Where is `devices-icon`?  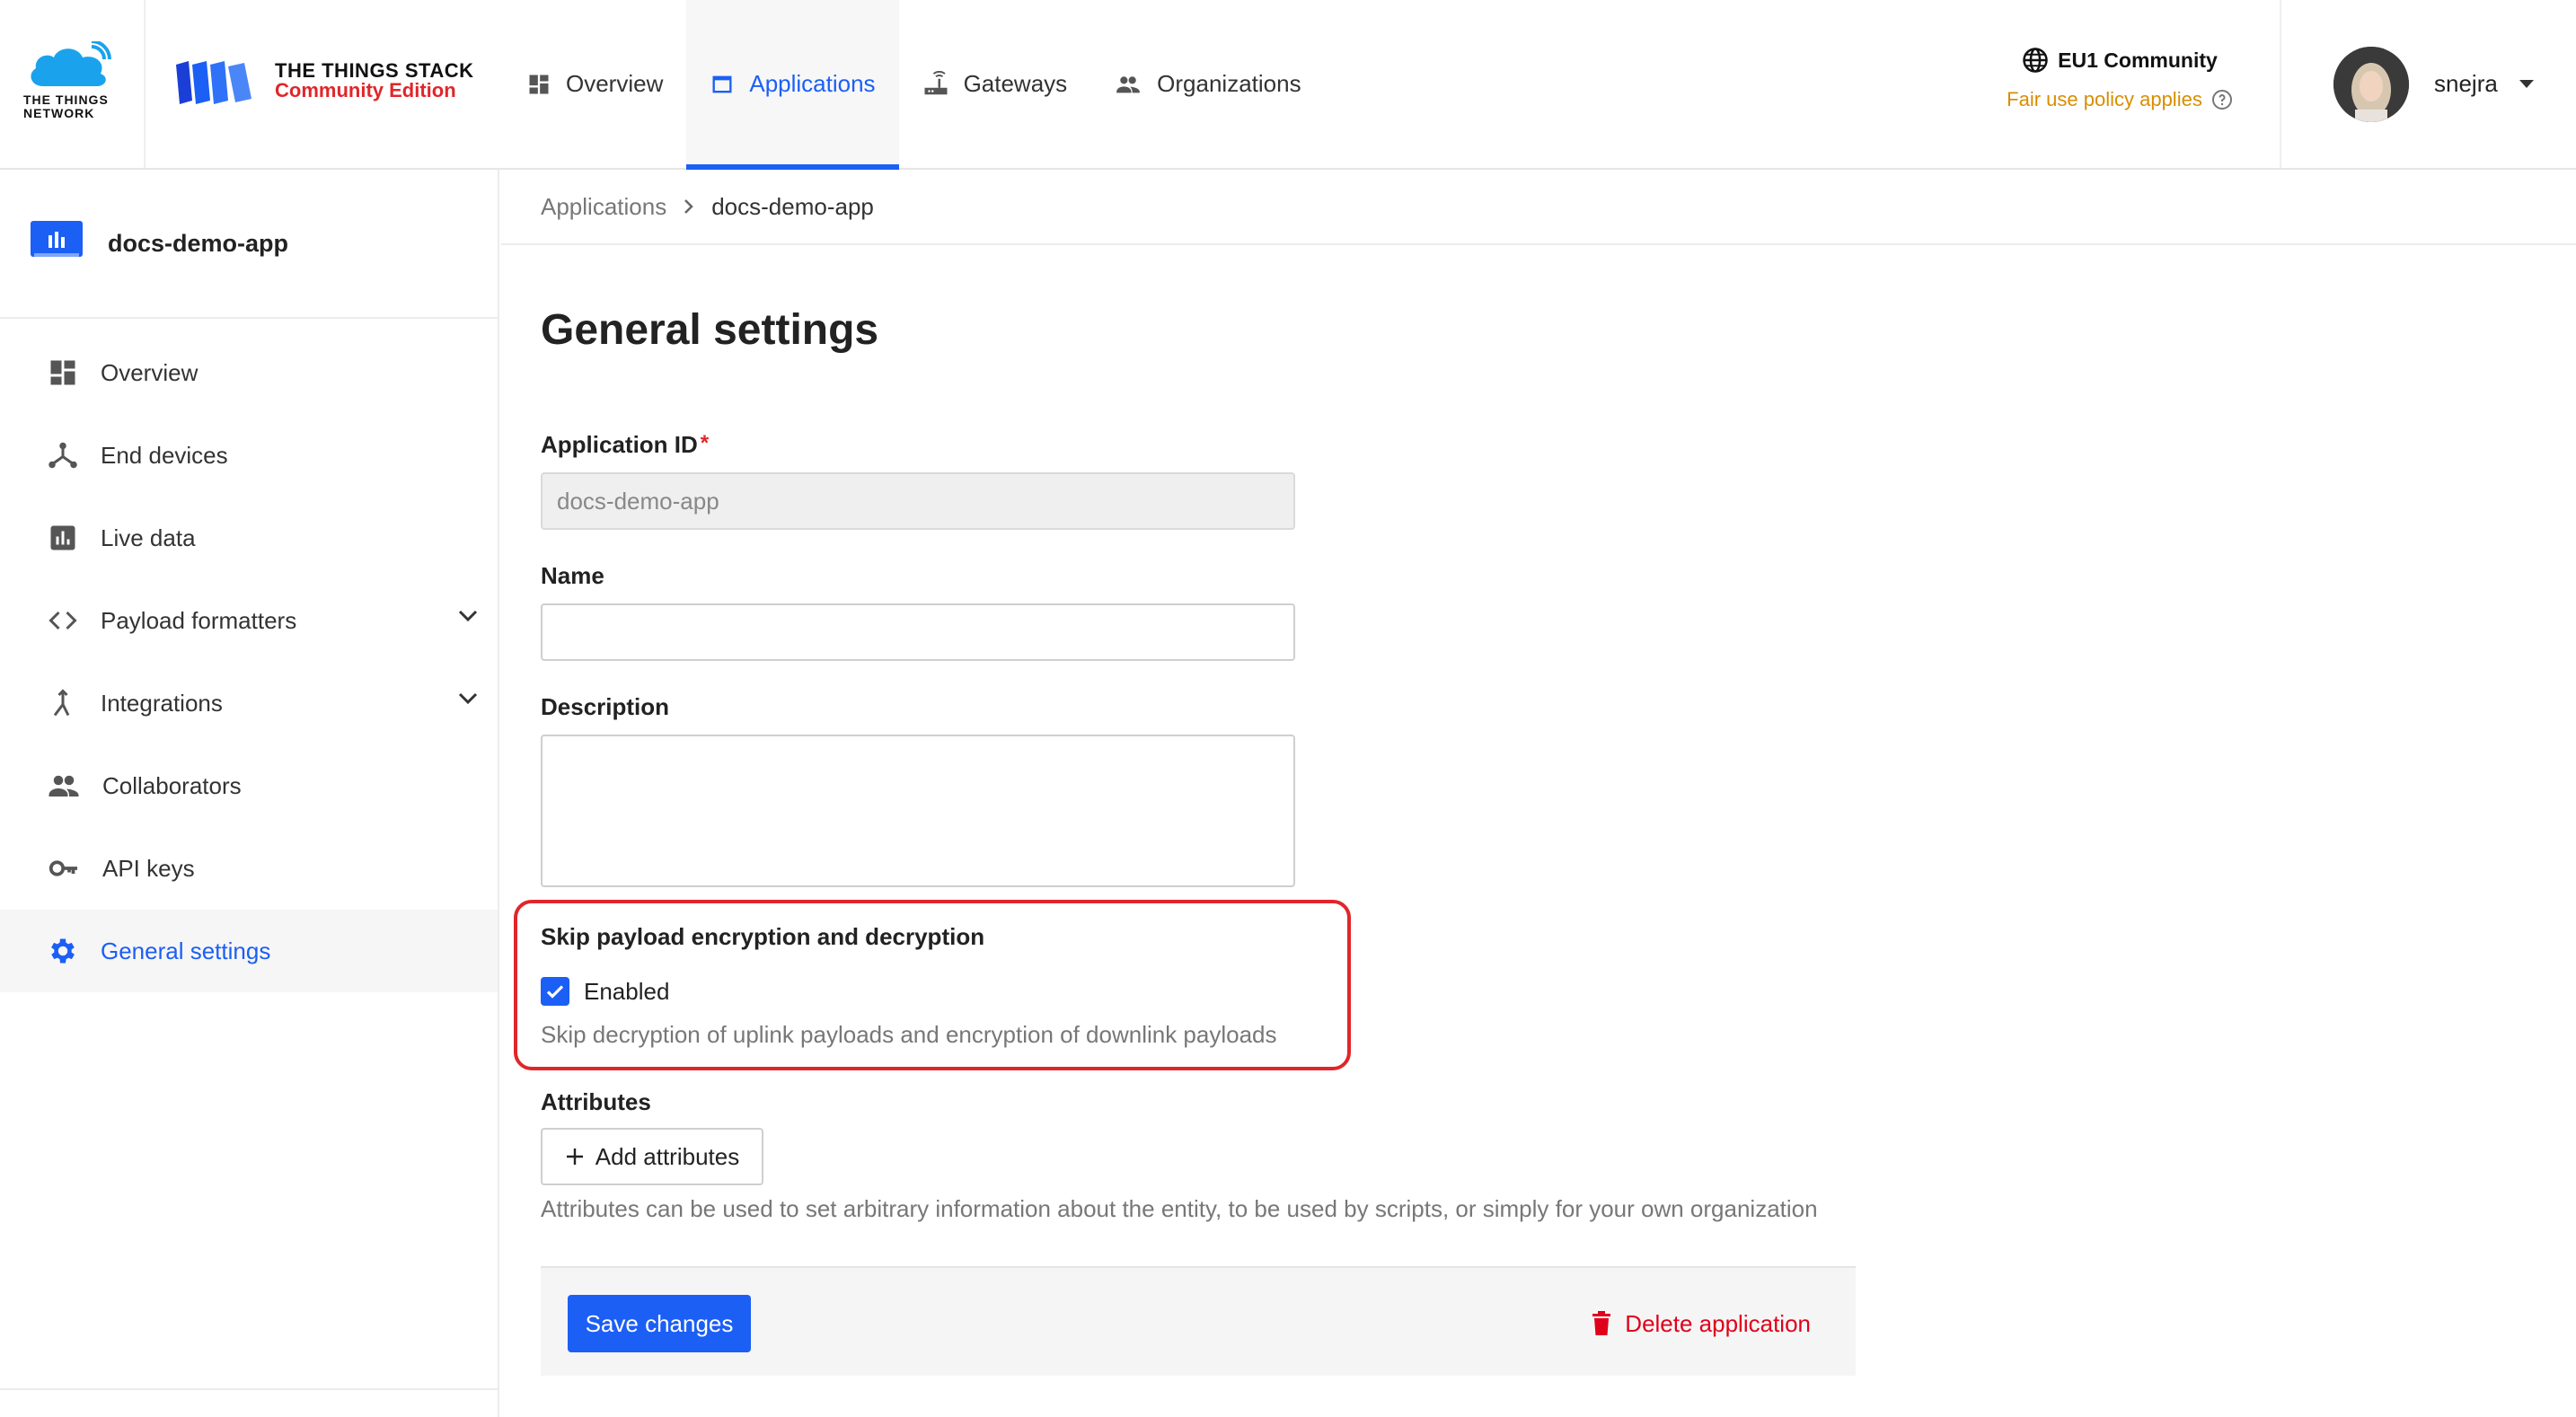 devices-icon is located at coordinates (63, 455).